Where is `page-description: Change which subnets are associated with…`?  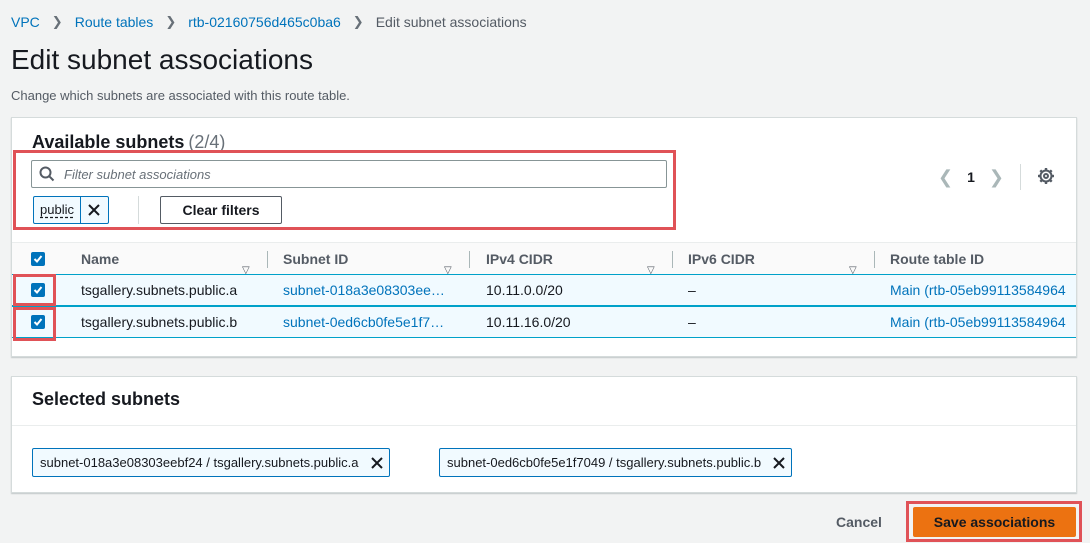 page-description: Change which subnets are associated with… is located at coordinates (180, 95).